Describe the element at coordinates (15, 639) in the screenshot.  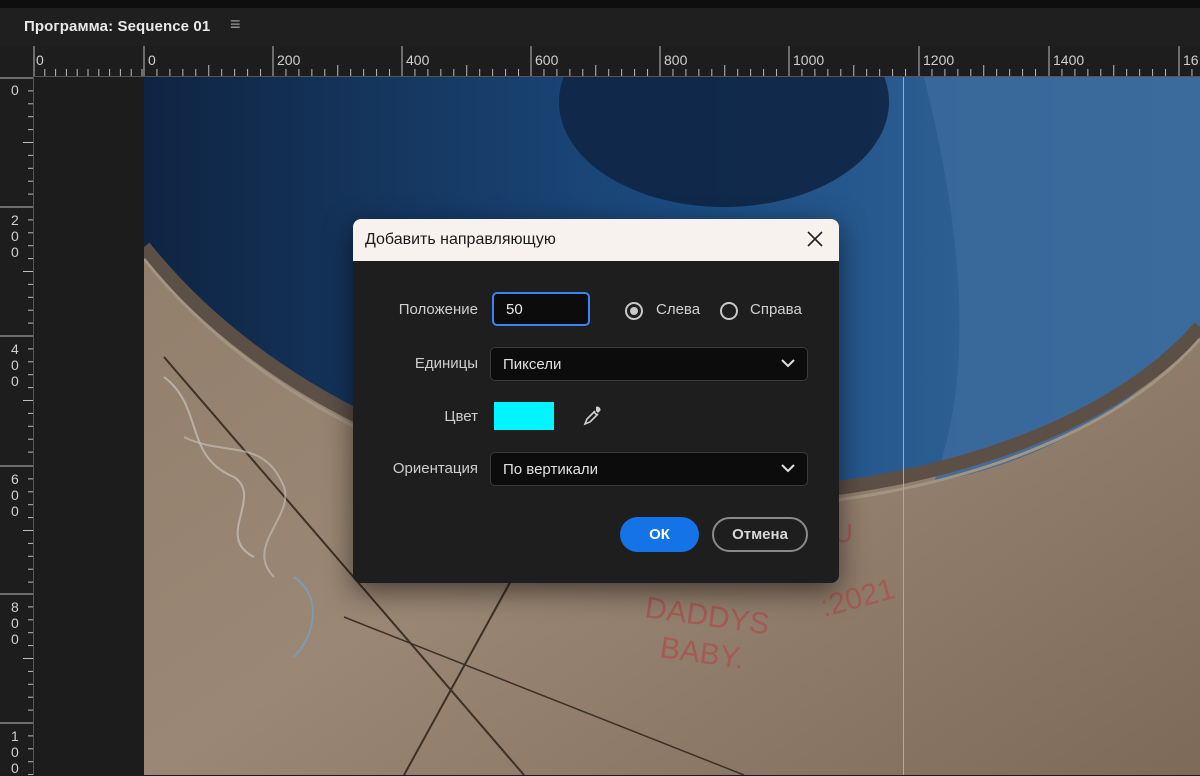
I see `vruler-label-800-c: 0` at that location.